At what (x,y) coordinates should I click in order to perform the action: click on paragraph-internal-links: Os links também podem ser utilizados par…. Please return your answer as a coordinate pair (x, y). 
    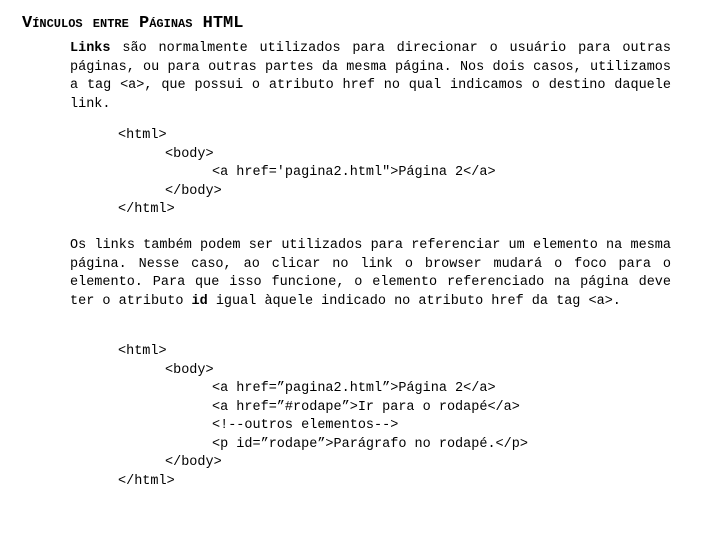
    Looking at the image, I should click on (370, 274).